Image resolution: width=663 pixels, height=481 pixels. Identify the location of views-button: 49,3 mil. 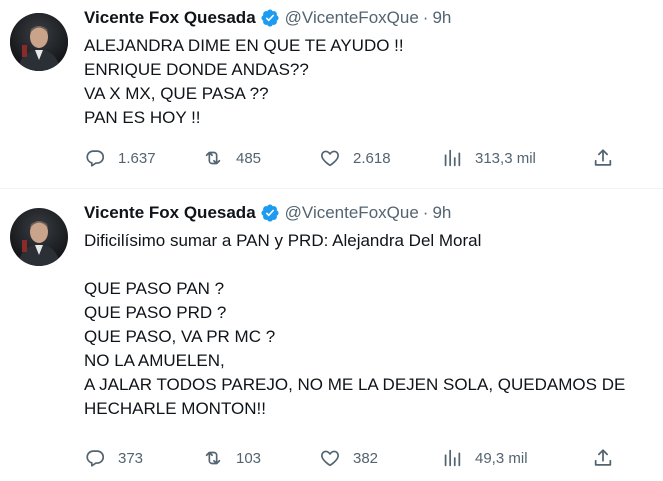
(484, 458).